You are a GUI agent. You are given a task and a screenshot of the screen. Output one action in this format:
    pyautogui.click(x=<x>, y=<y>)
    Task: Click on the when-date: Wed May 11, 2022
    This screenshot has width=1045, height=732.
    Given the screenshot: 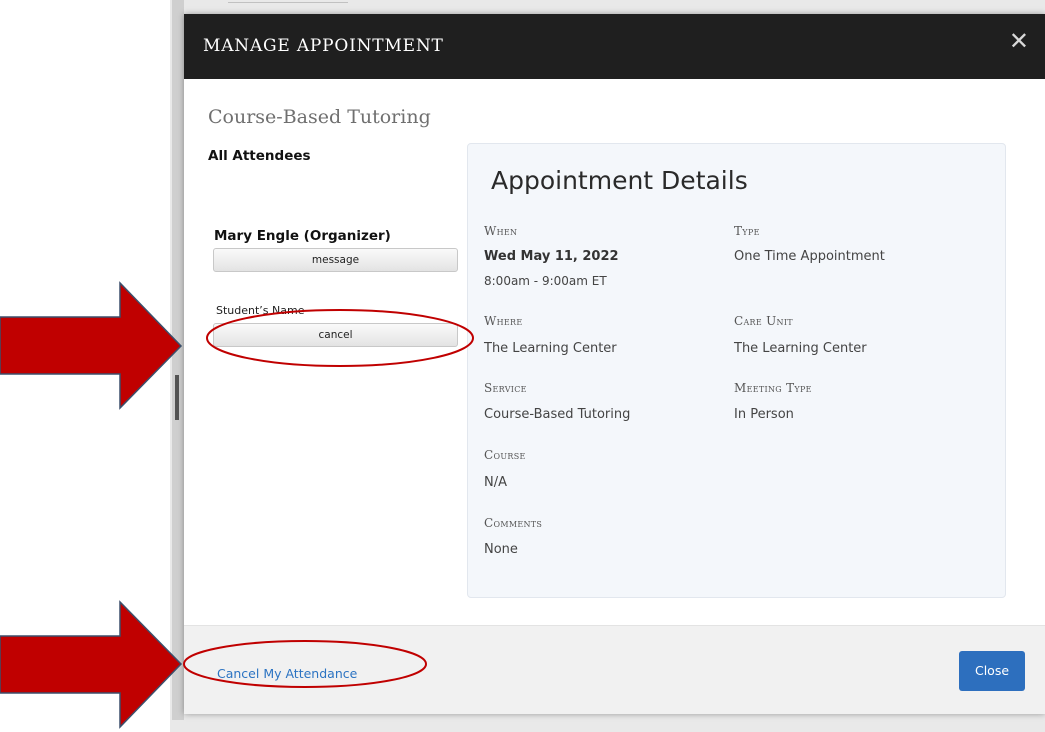 What is the action you would take?
    pyautogui.click(x=551, y=256)
    